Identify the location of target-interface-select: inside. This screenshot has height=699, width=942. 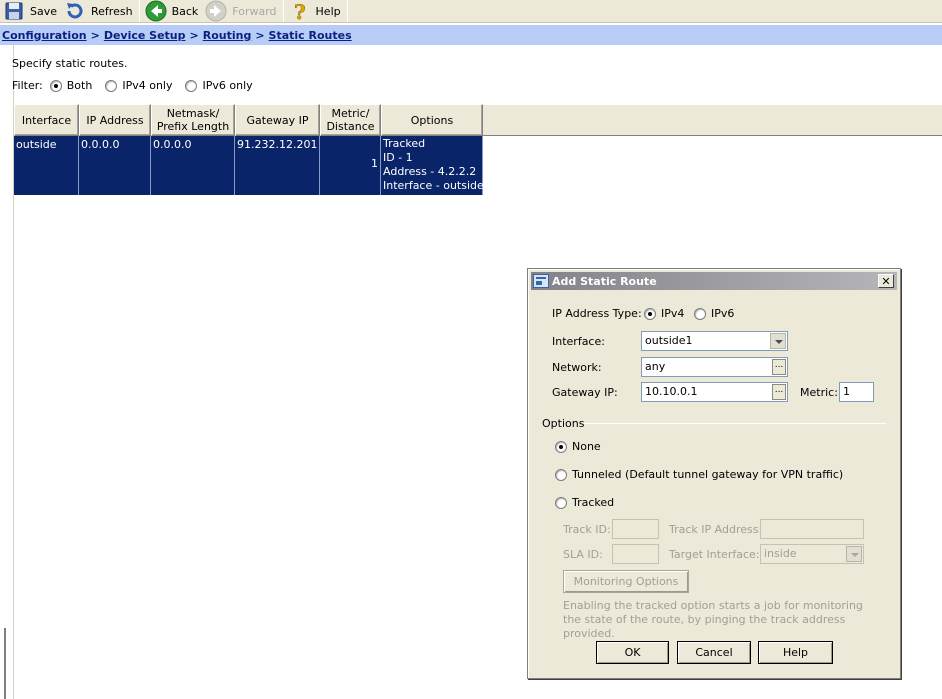
(812, 554).